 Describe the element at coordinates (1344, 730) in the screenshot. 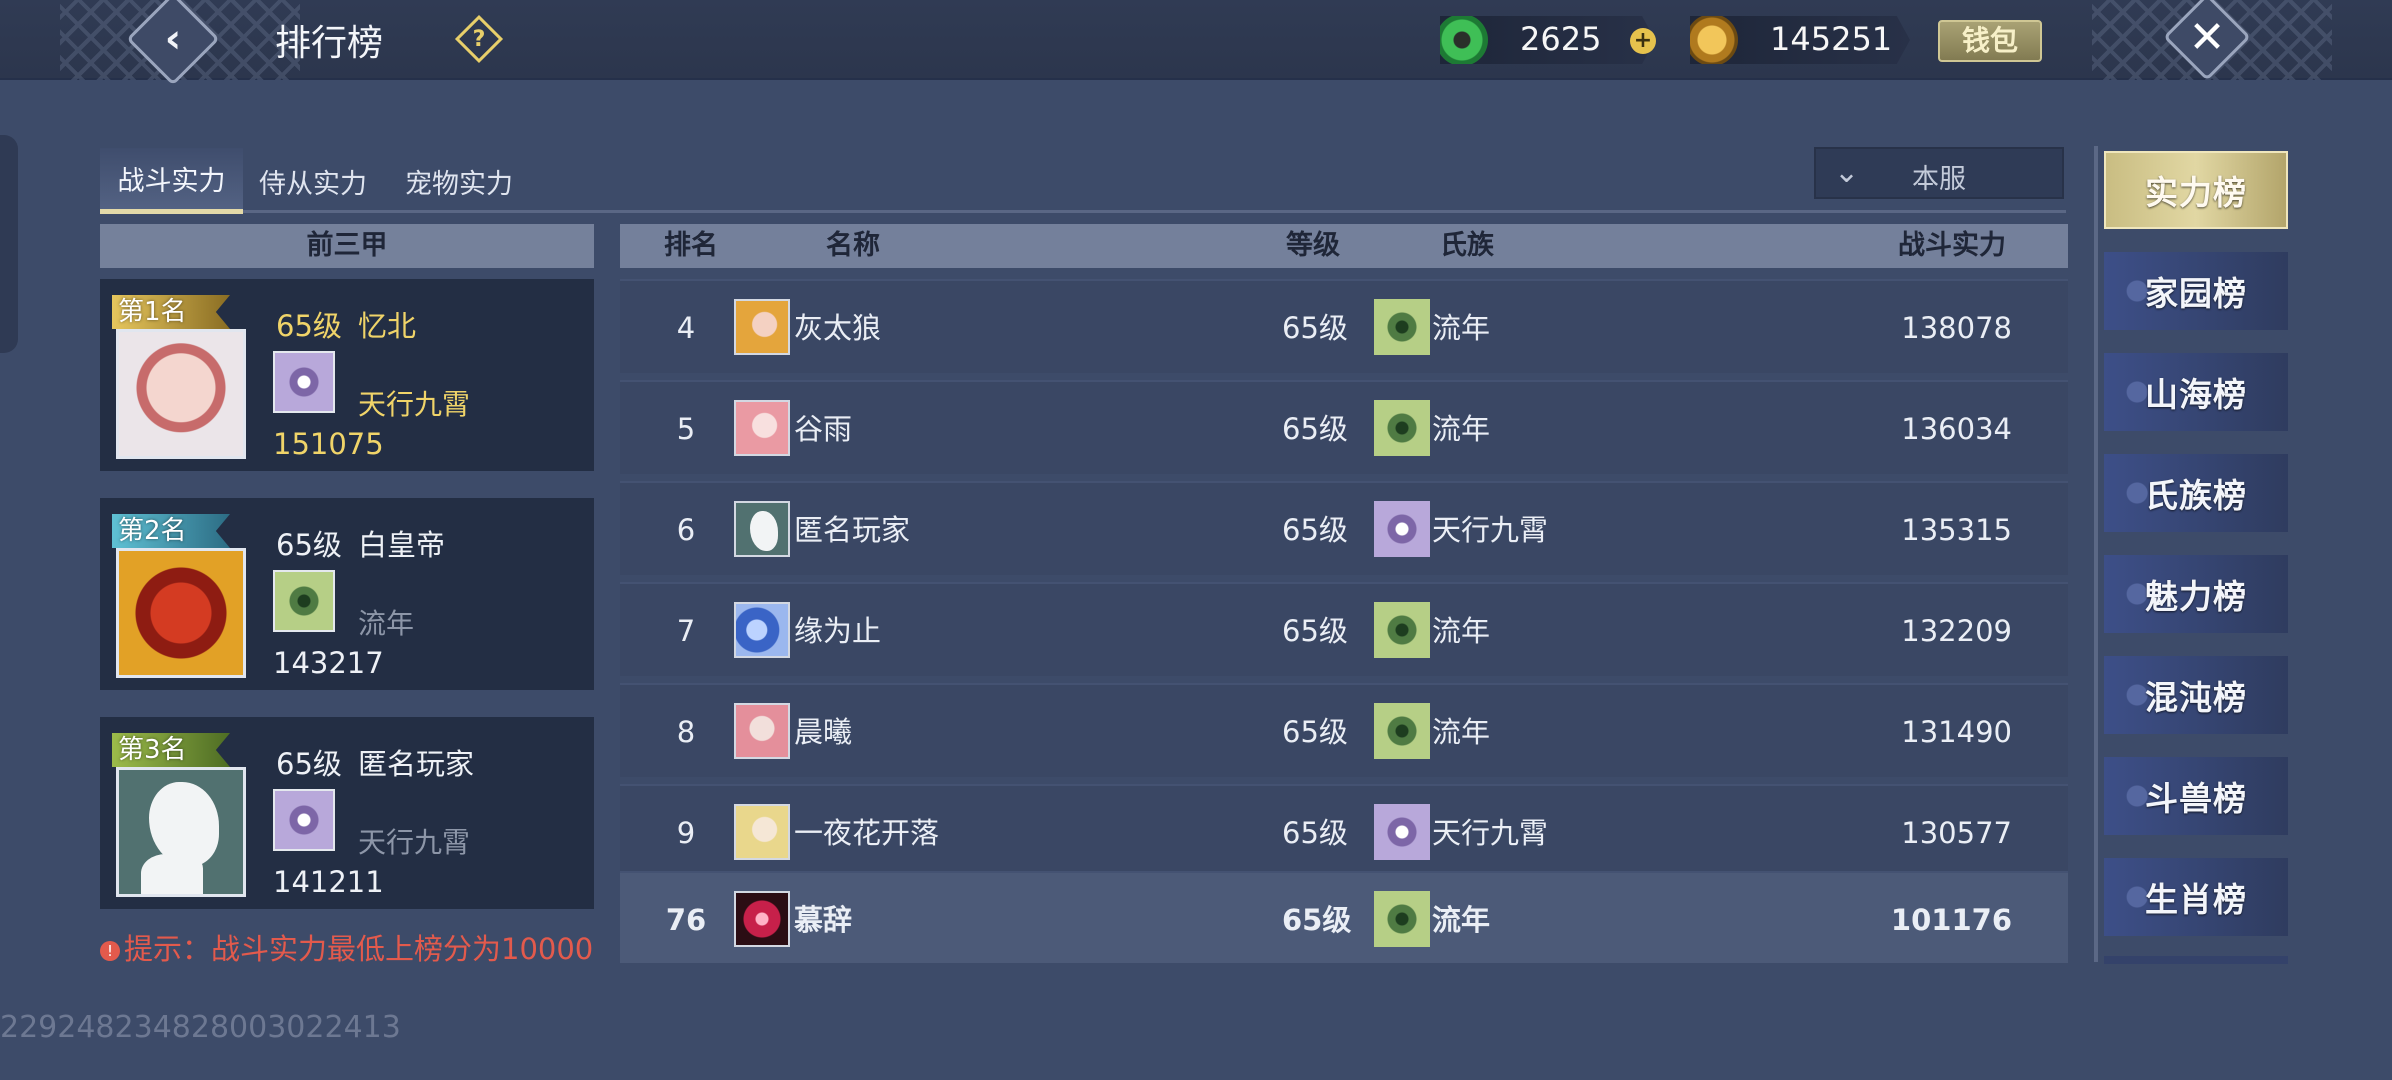

I see `table-row: 8 晨曦 65级 流年 131490` at that location.